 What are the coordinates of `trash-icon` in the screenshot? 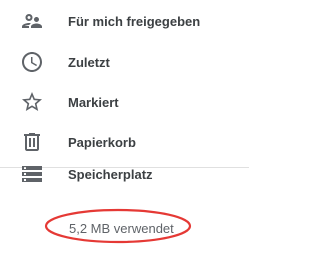 It's located at (32, 142).